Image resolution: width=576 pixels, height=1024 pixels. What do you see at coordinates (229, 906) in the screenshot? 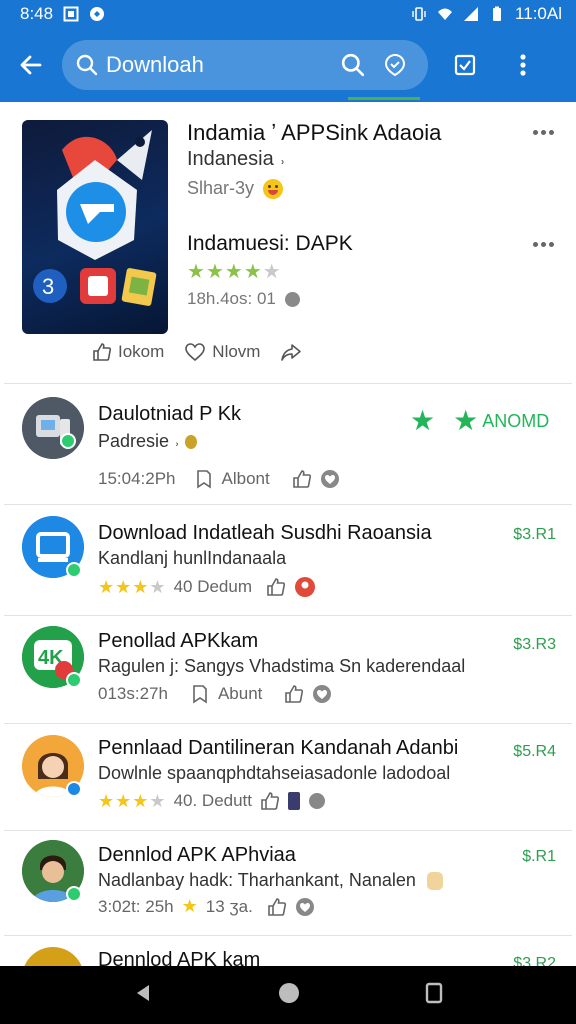
I see `item-meta-label: 13 ʒa.` at bounding box center [229, 906].